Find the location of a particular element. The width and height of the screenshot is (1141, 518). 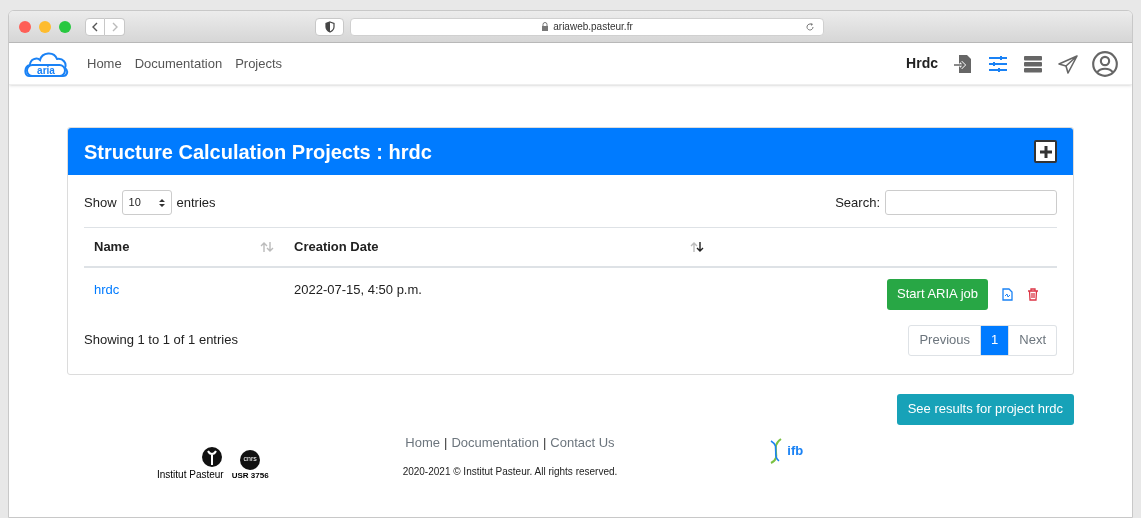

table-cell: 2022-07-15, 4:50 p.m. is located at coordinates (499, 288).